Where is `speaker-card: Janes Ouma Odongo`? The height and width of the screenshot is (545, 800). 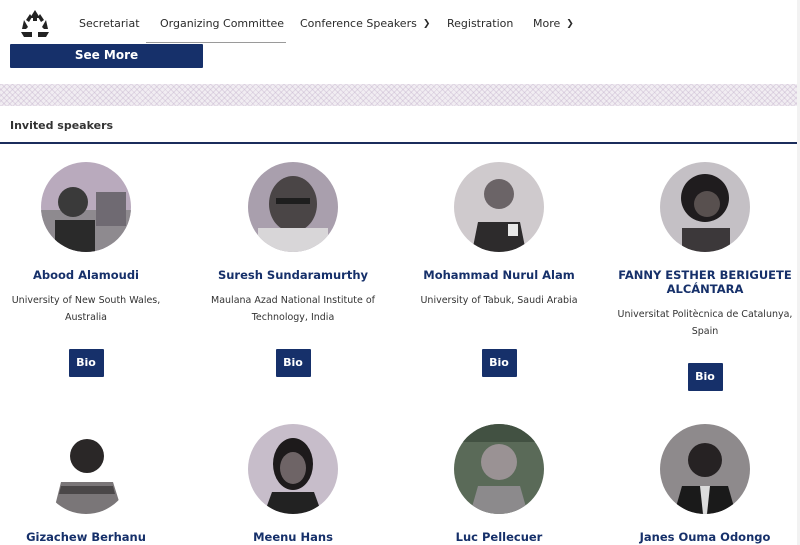 speaker-card: Janes Ouma Odongo is located at coordinates (702, 484).